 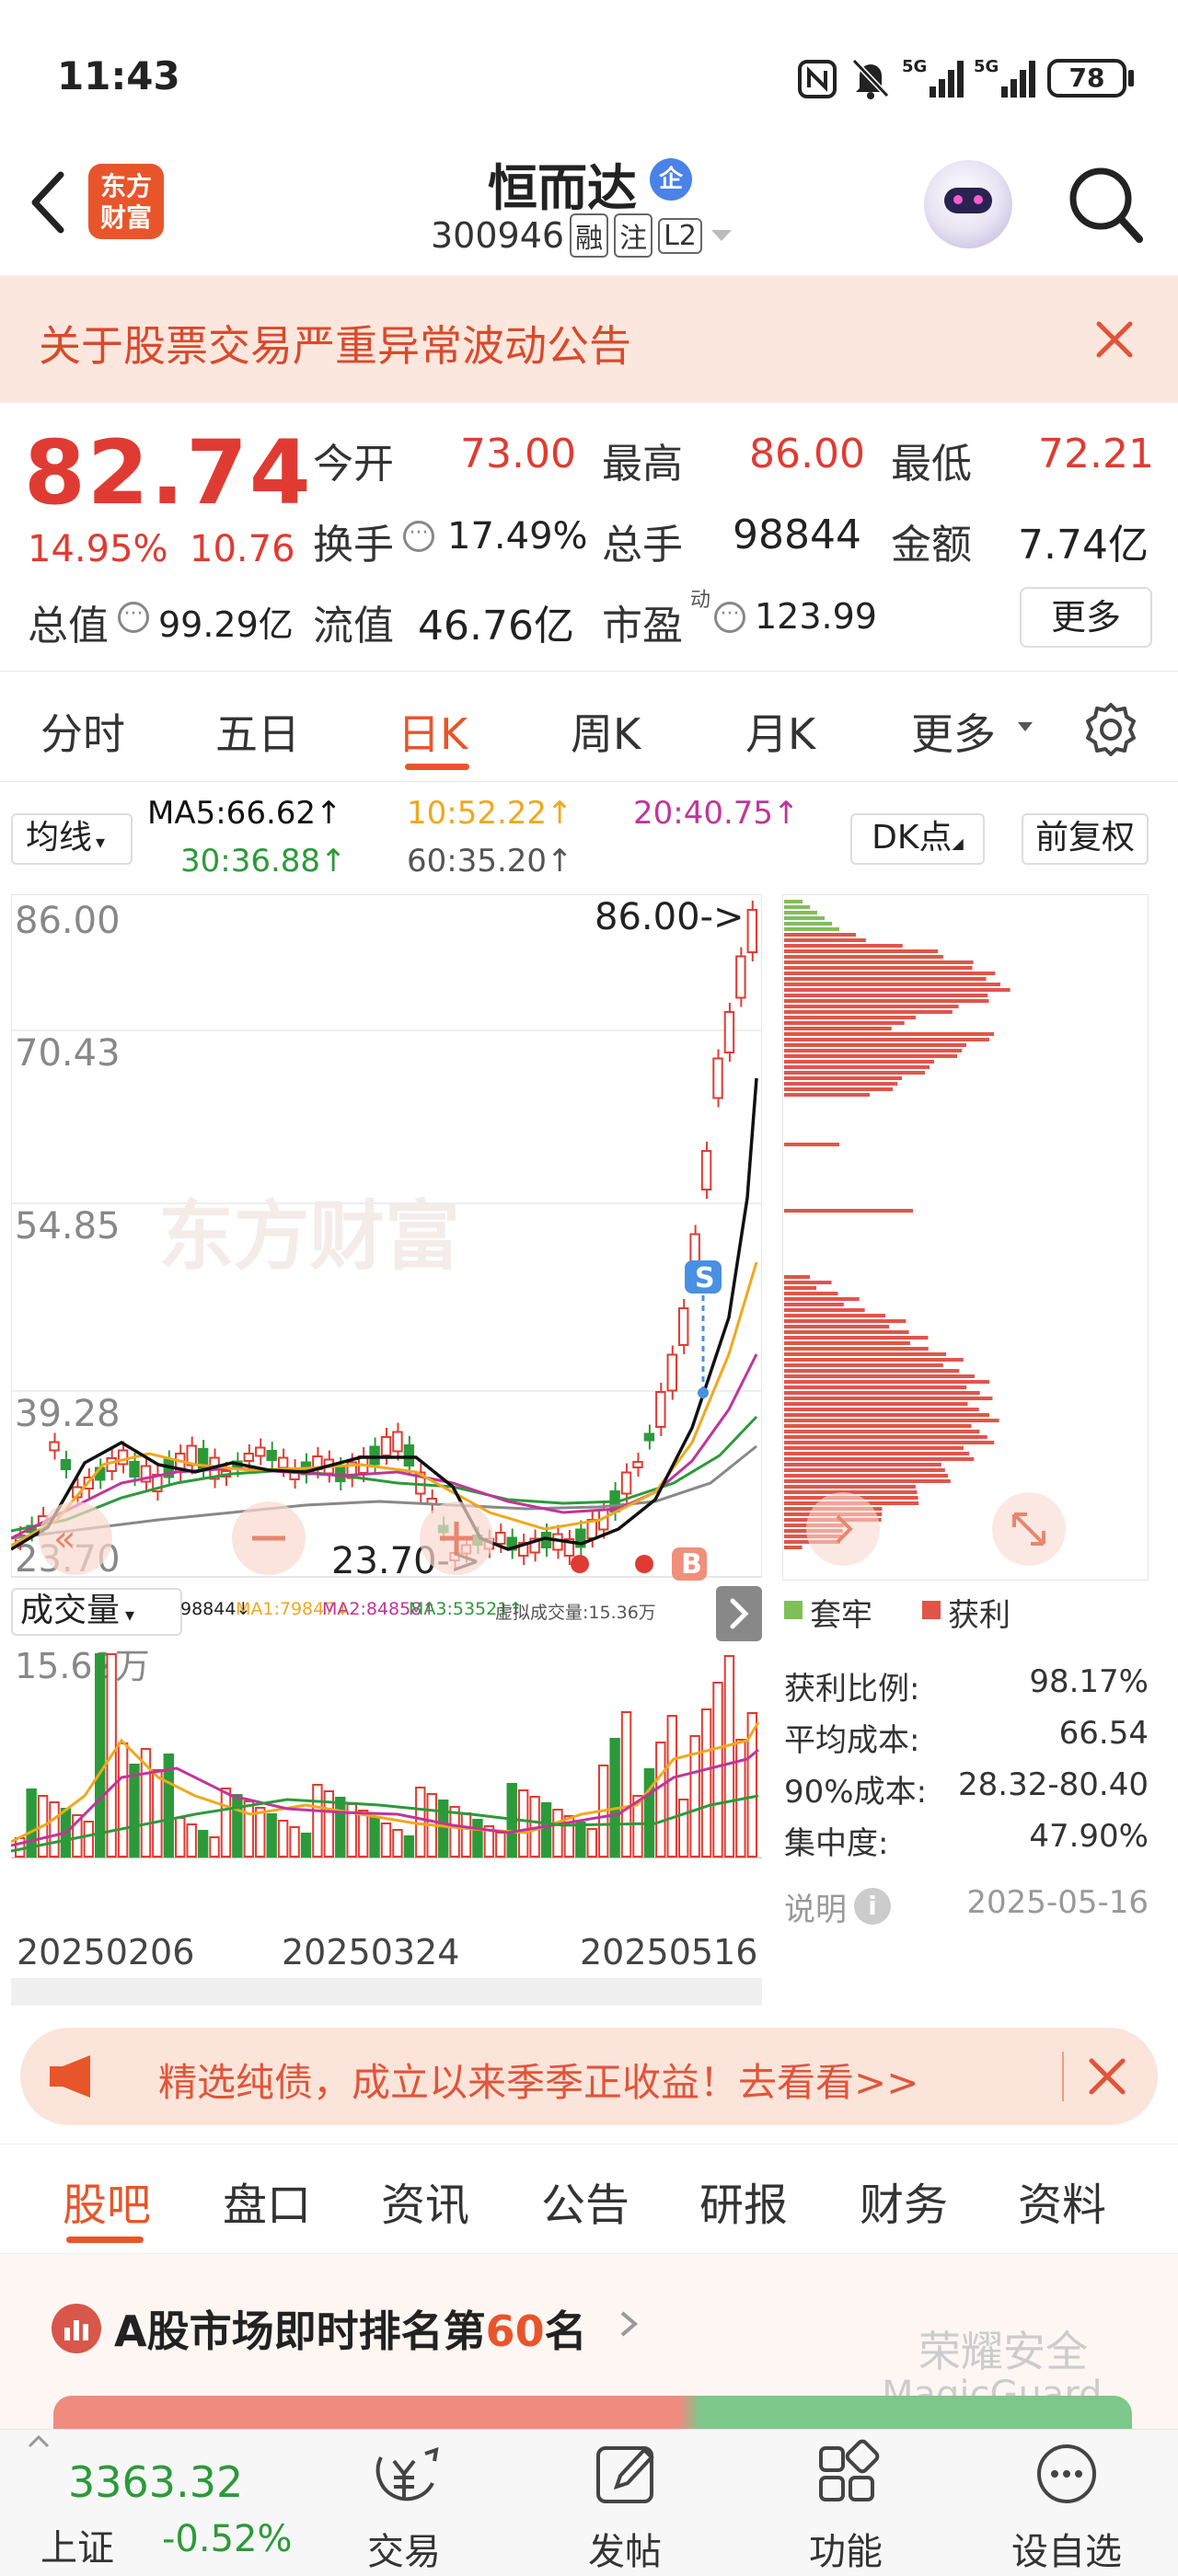 I want to click on tab-finance: 财务, so click(x=904, y=2200).